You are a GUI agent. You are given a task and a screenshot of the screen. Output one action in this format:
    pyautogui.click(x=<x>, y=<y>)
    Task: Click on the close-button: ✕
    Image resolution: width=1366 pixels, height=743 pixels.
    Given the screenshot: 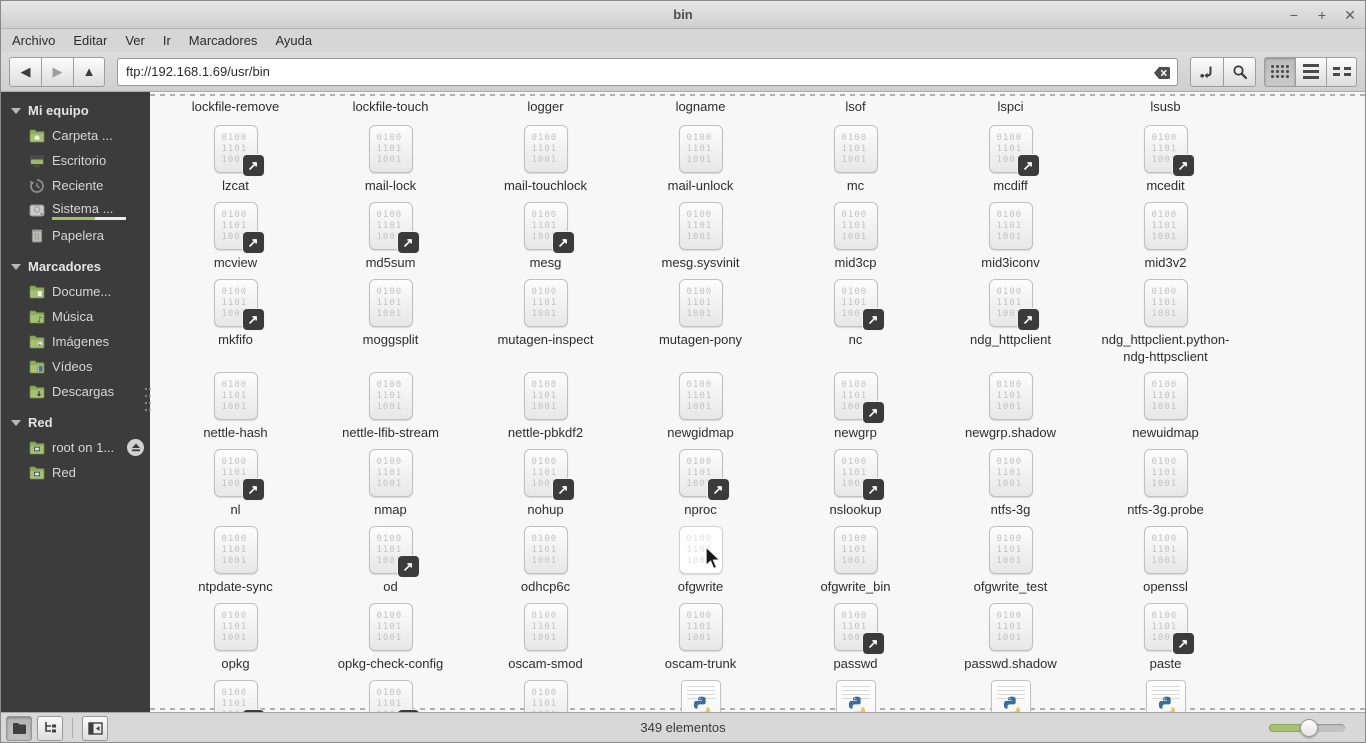 What is the action you would take?
    pyautogui.click(x=1350, y=15)
    